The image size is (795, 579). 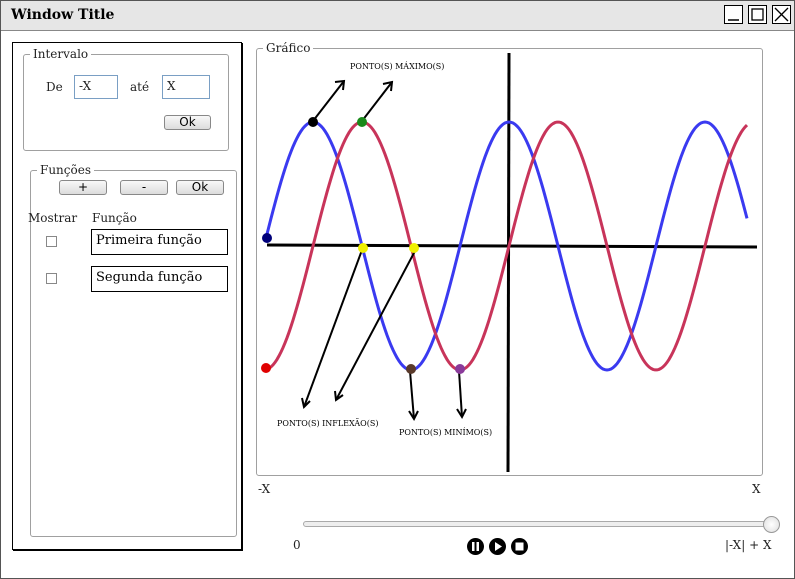 What do you see at coordinates (144, 187) in the screenshot?
I see `remove-function-button: -` at bounding box center [144, 187].